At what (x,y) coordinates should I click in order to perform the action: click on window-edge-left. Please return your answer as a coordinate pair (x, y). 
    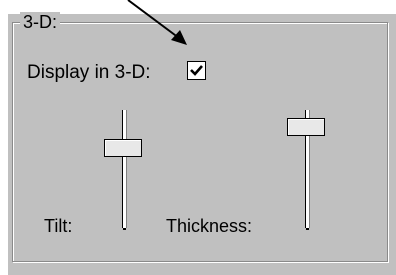
    Looking at the image, I should click on (4, 137).